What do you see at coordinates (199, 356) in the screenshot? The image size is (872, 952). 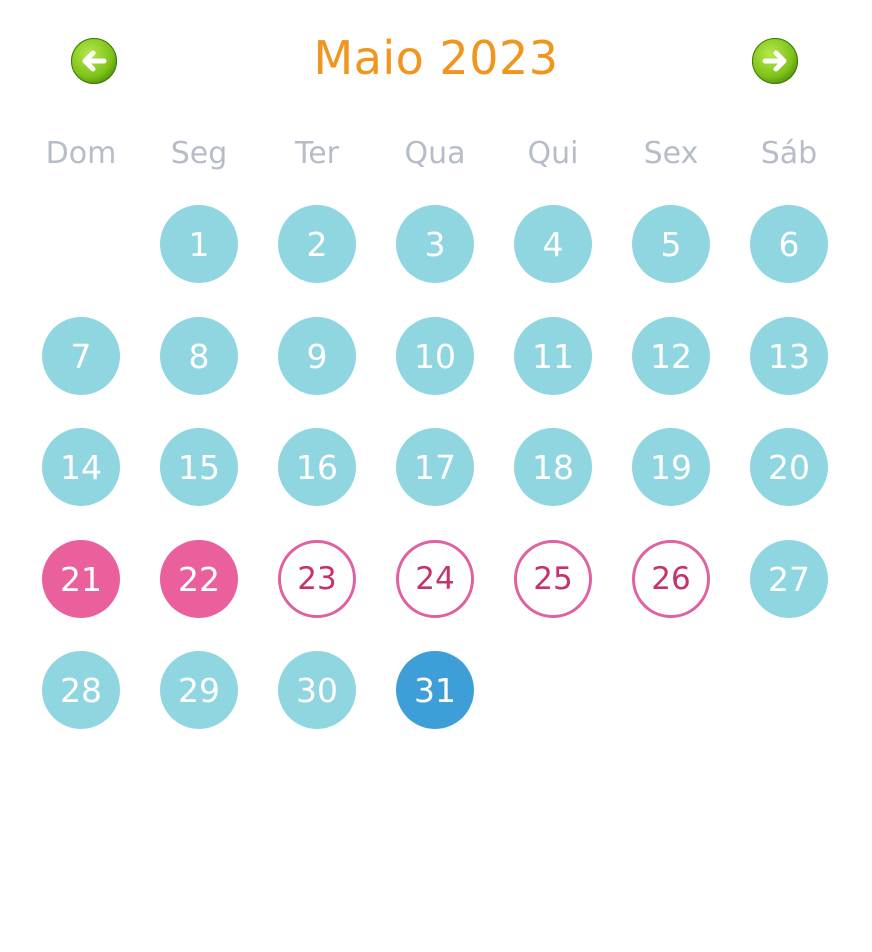 I see `day-cell-8: 8` at bounding box center [199, 356].